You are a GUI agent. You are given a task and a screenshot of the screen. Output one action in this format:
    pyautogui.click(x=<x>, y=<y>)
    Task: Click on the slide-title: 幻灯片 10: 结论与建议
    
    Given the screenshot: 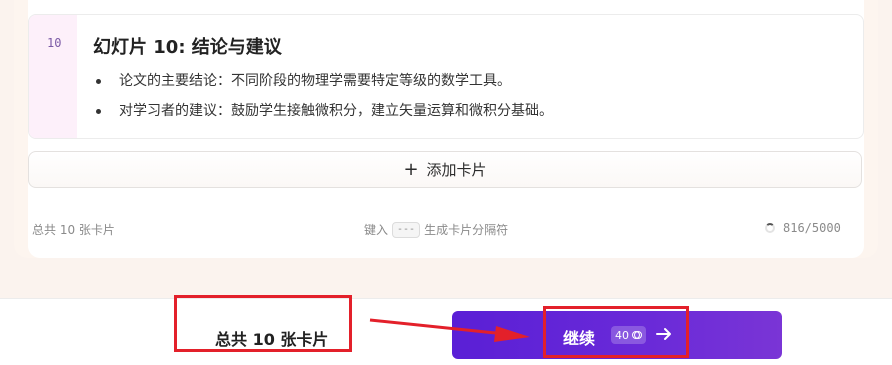 What is the action you would take?
    pyautogui.click(x=187, y=46)
    